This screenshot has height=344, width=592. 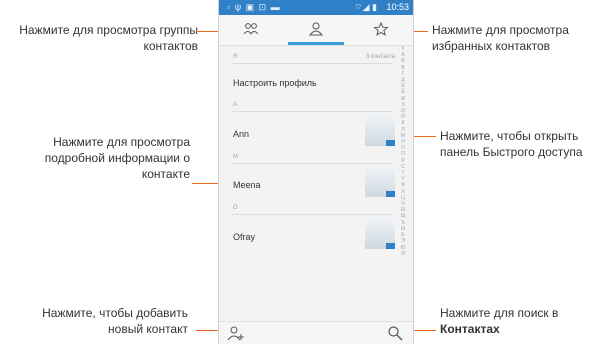 I want to click on alphabet-index: # А Б В Г Д Е Ё Ж З И Й К Л М Н О П Р С Т У Ф Х Ц Ч Ш Щ Ъ Ы Ь Э Ю Я, so click(x=403, y=151).